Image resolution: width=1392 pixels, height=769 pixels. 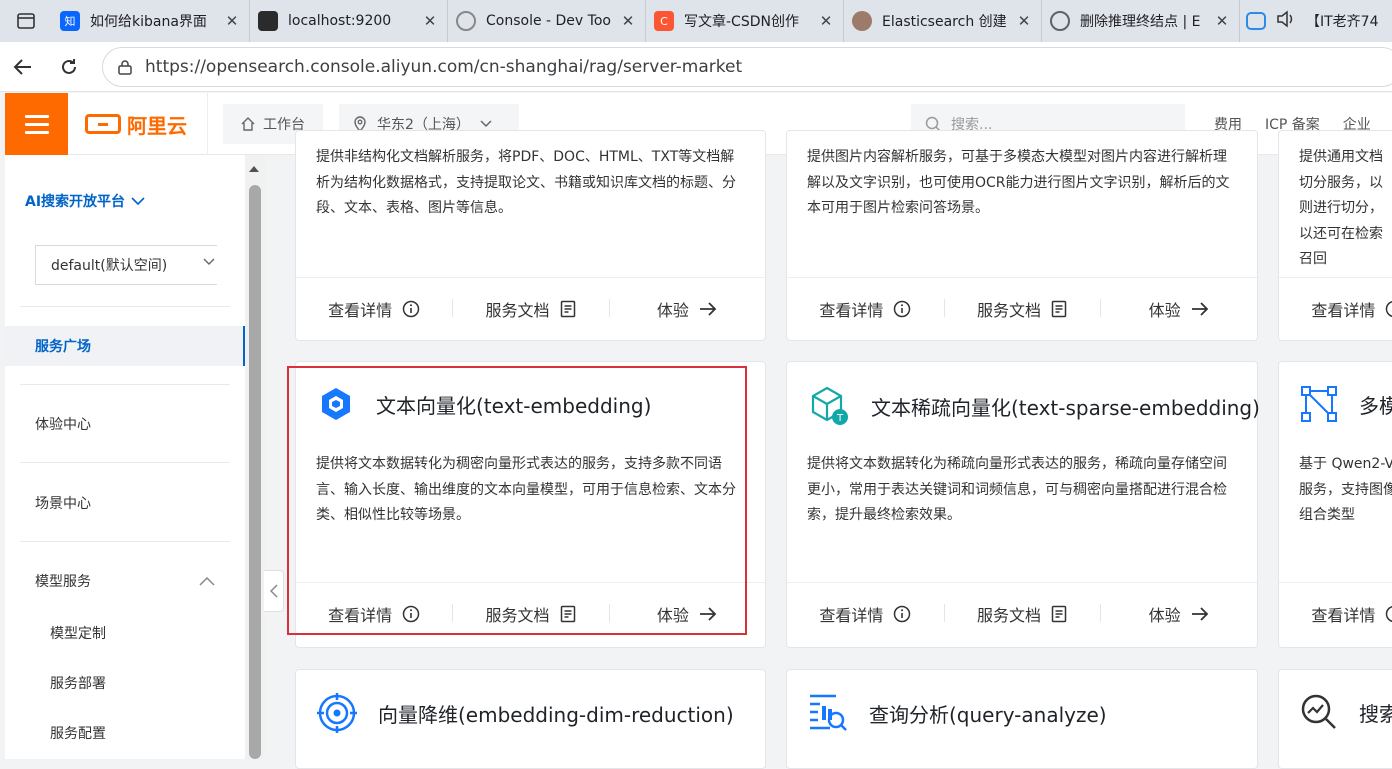 I want to click on browser-tab: localhost:9200 ✕, so click(x=349, y=21).